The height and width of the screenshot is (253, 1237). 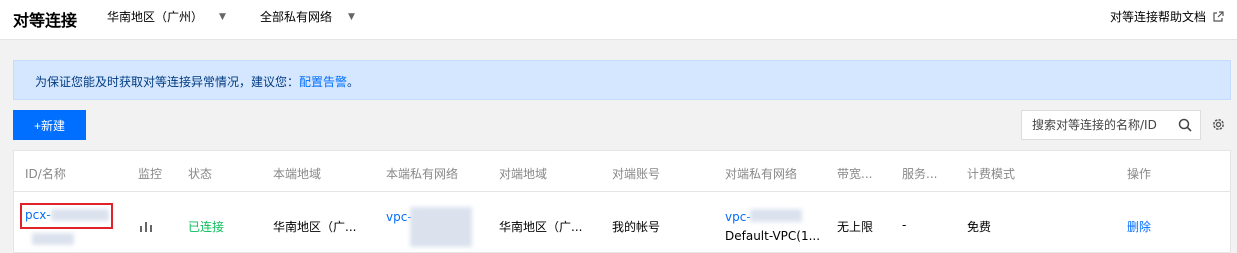 I want to click on local-vpc-link: vpc-, so click(x=399, y=217).